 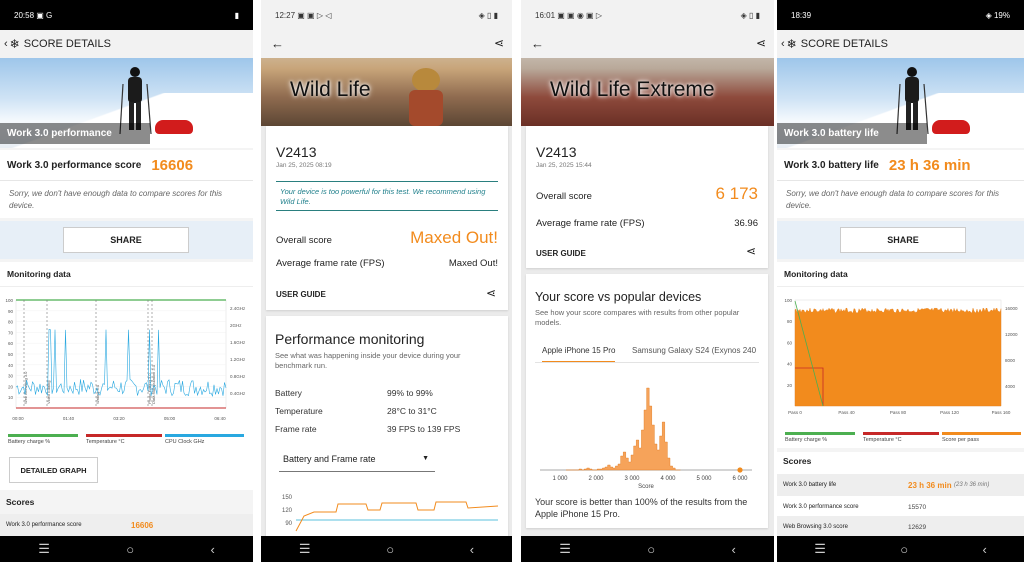 I want to click on hero-label: Work 3.0 battery life, so click(x=852, y=133).